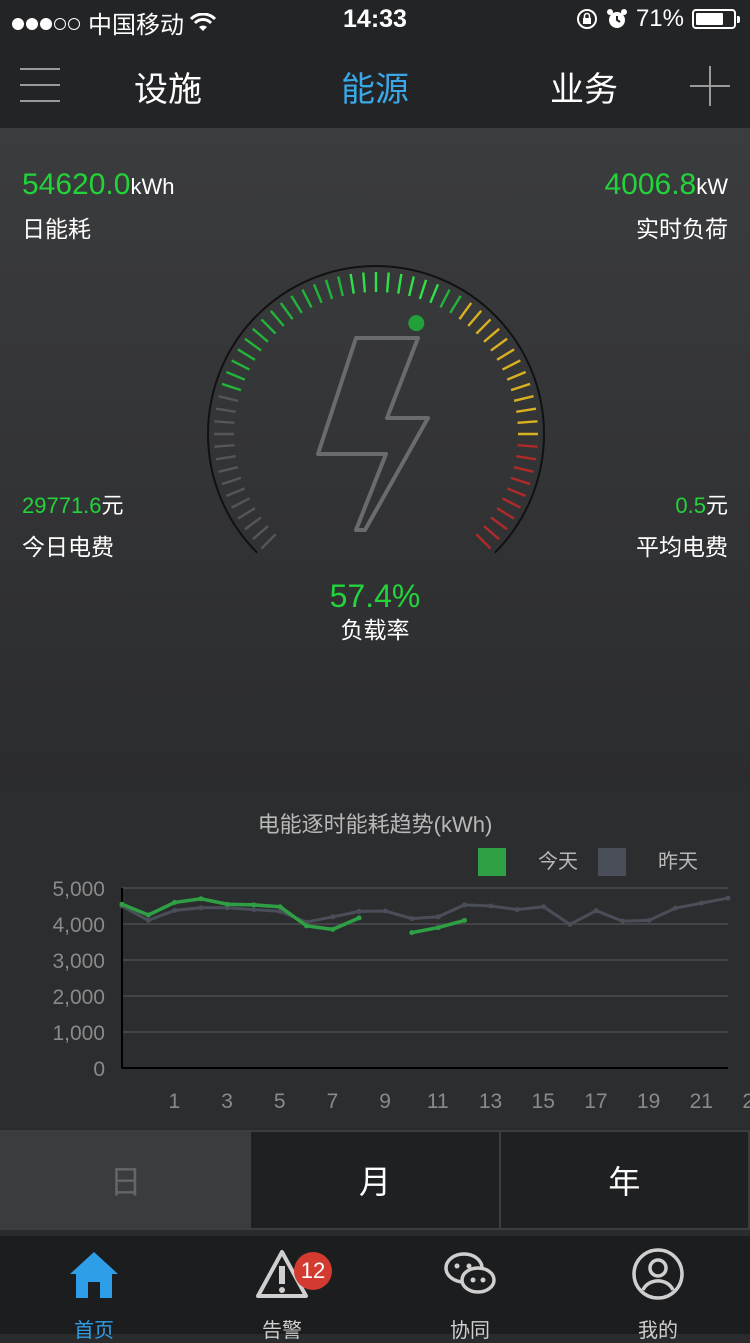 This screenshot has width=750, height=1343. I want to click on tab-home: 首页, so click(94, 1289).